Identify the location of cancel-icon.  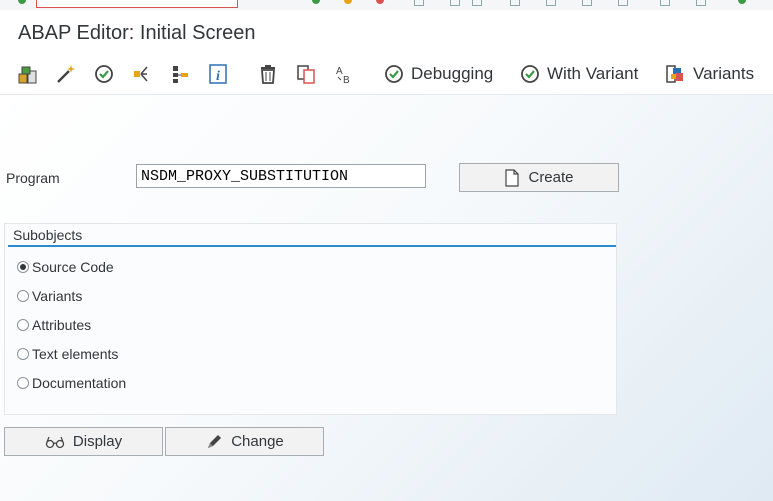
(380, 2).